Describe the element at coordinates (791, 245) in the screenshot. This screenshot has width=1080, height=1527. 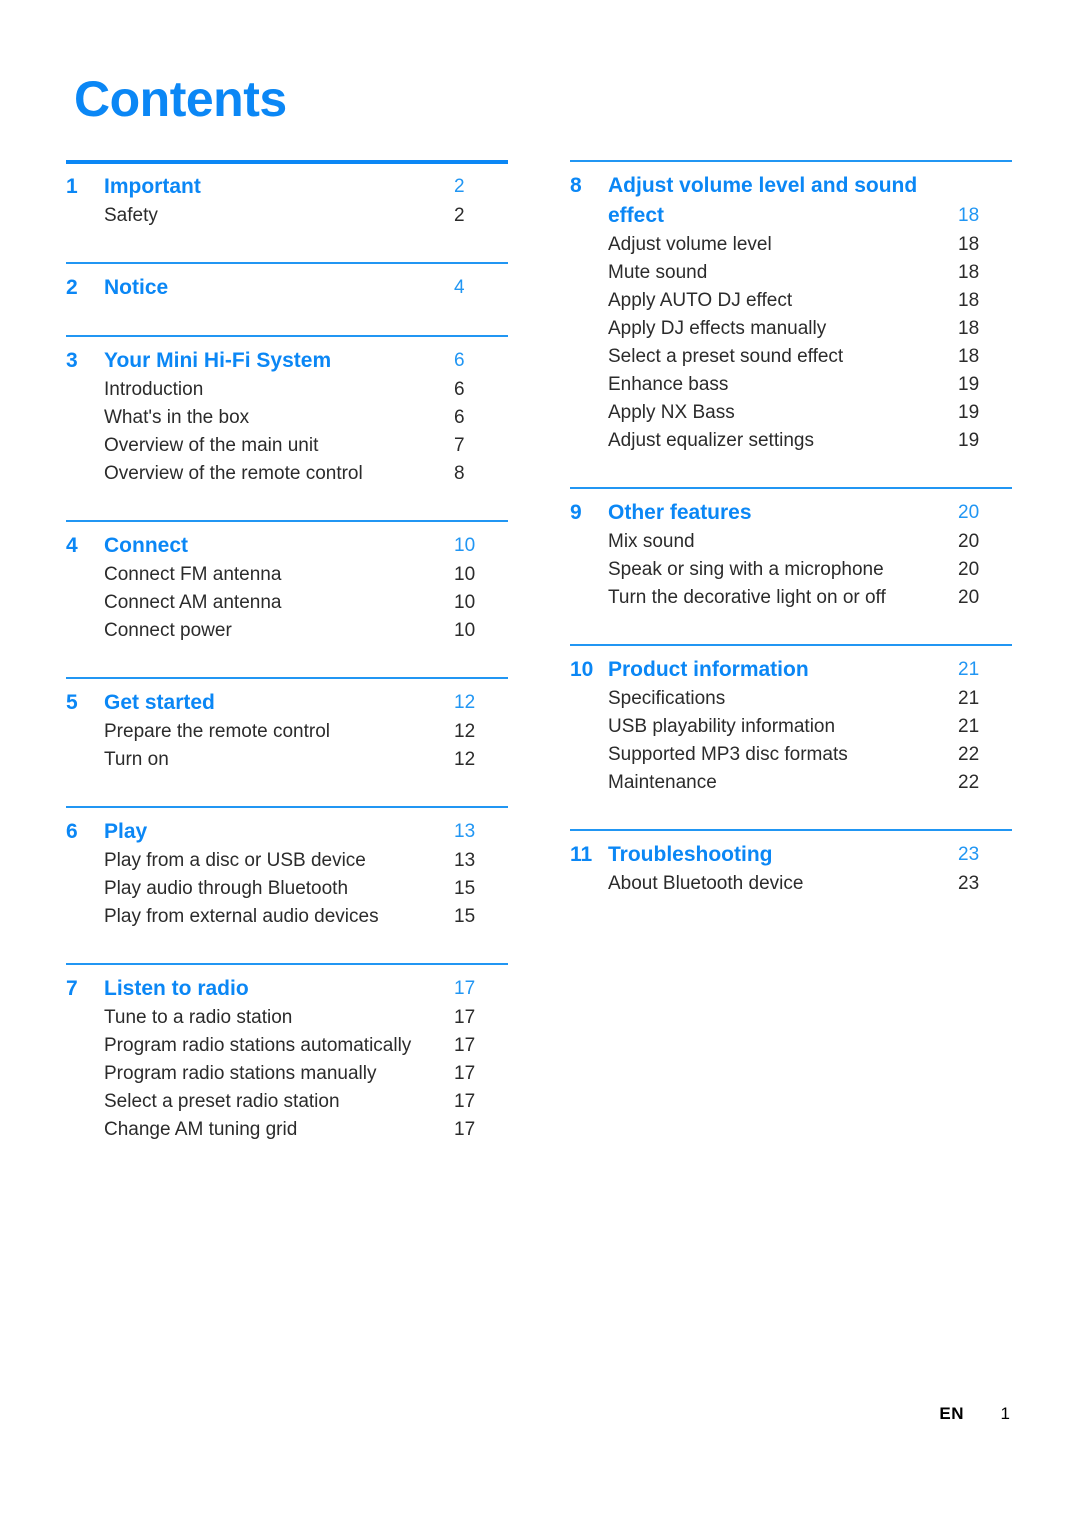
I see `toc-entry: Adjust volume level 18` at that location.